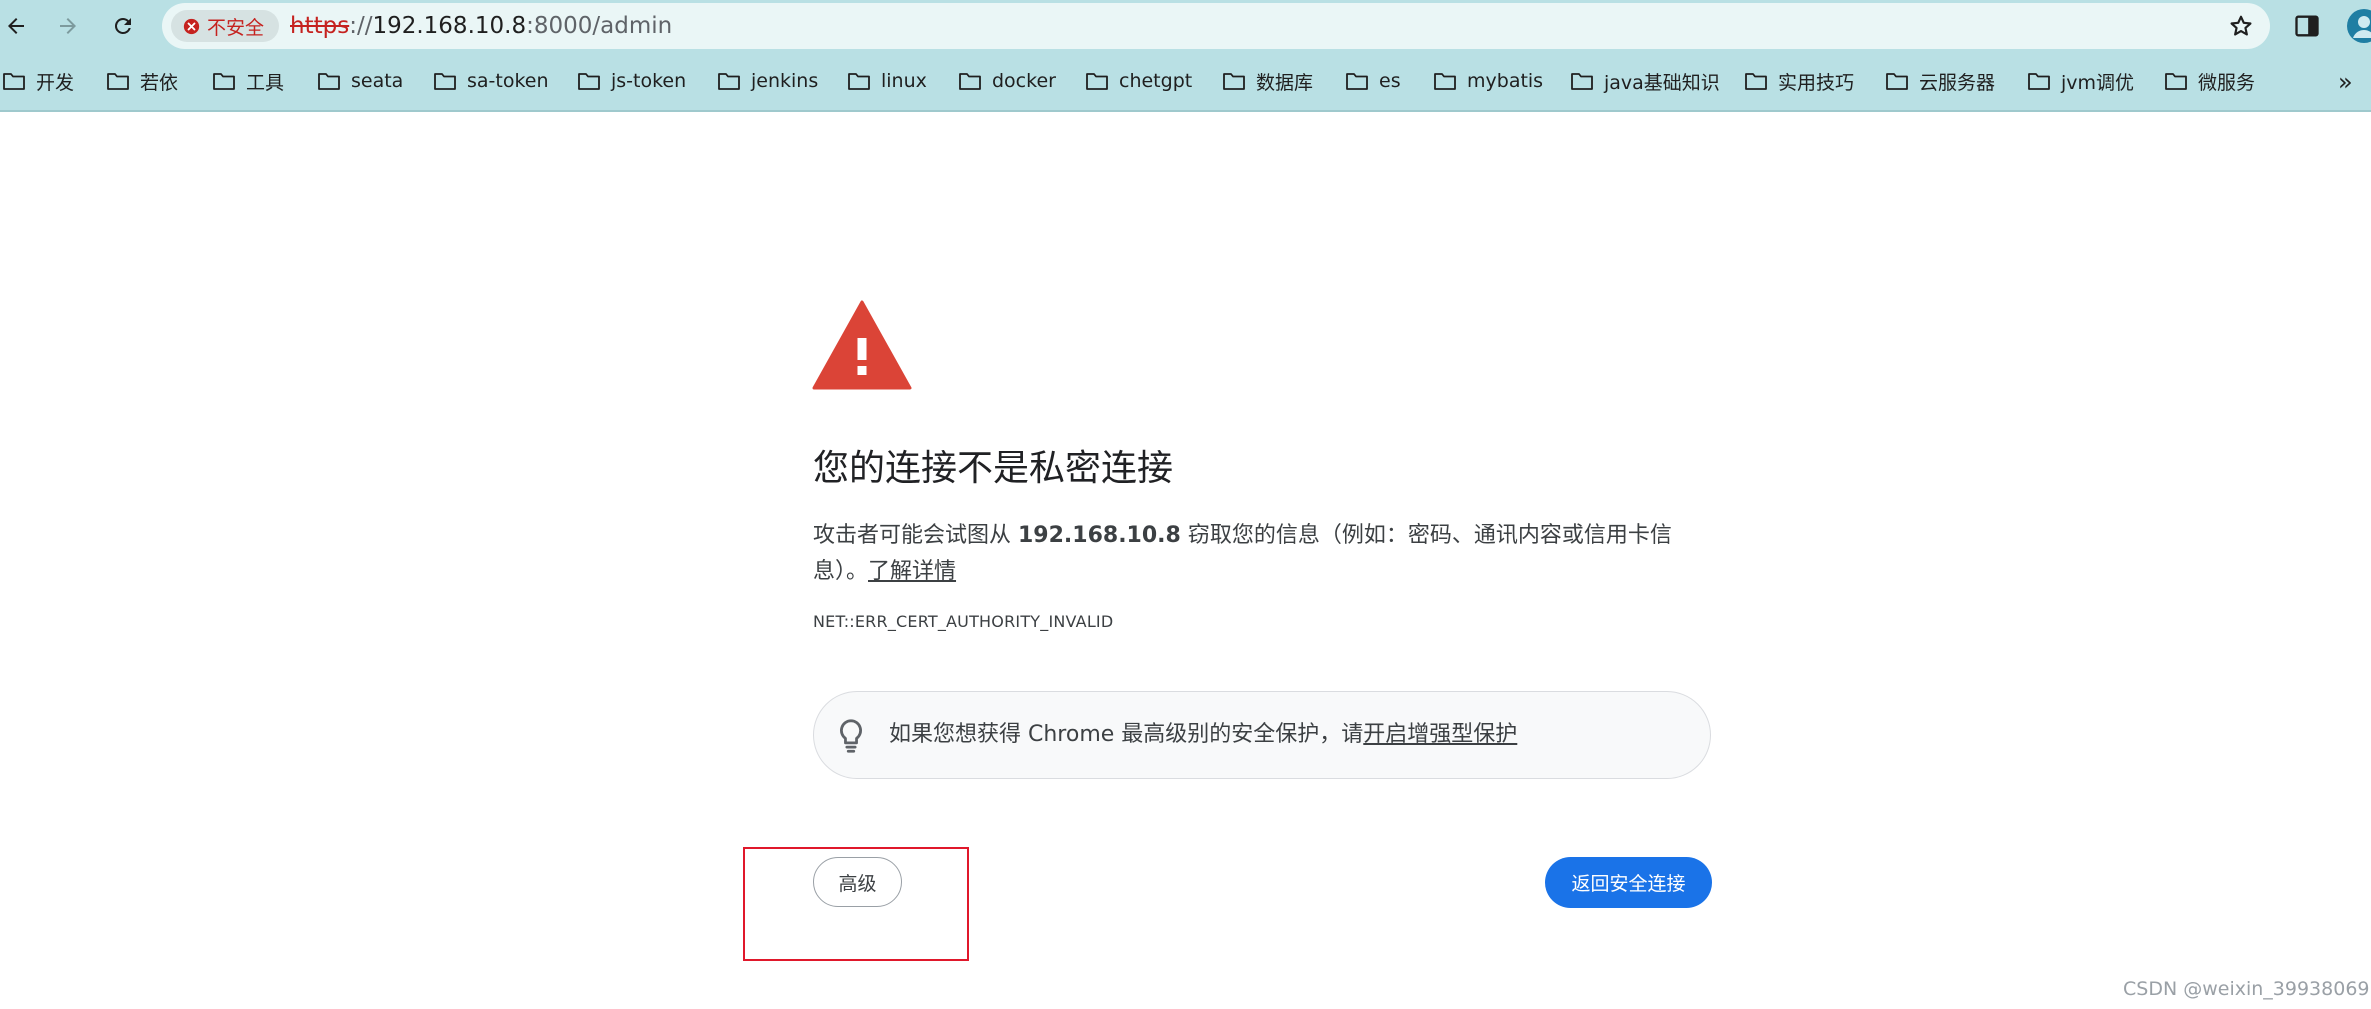 This screenshot has width=2371, height=1009. I want to click on bookmark-label: chetgpt, so click(1156, 81).